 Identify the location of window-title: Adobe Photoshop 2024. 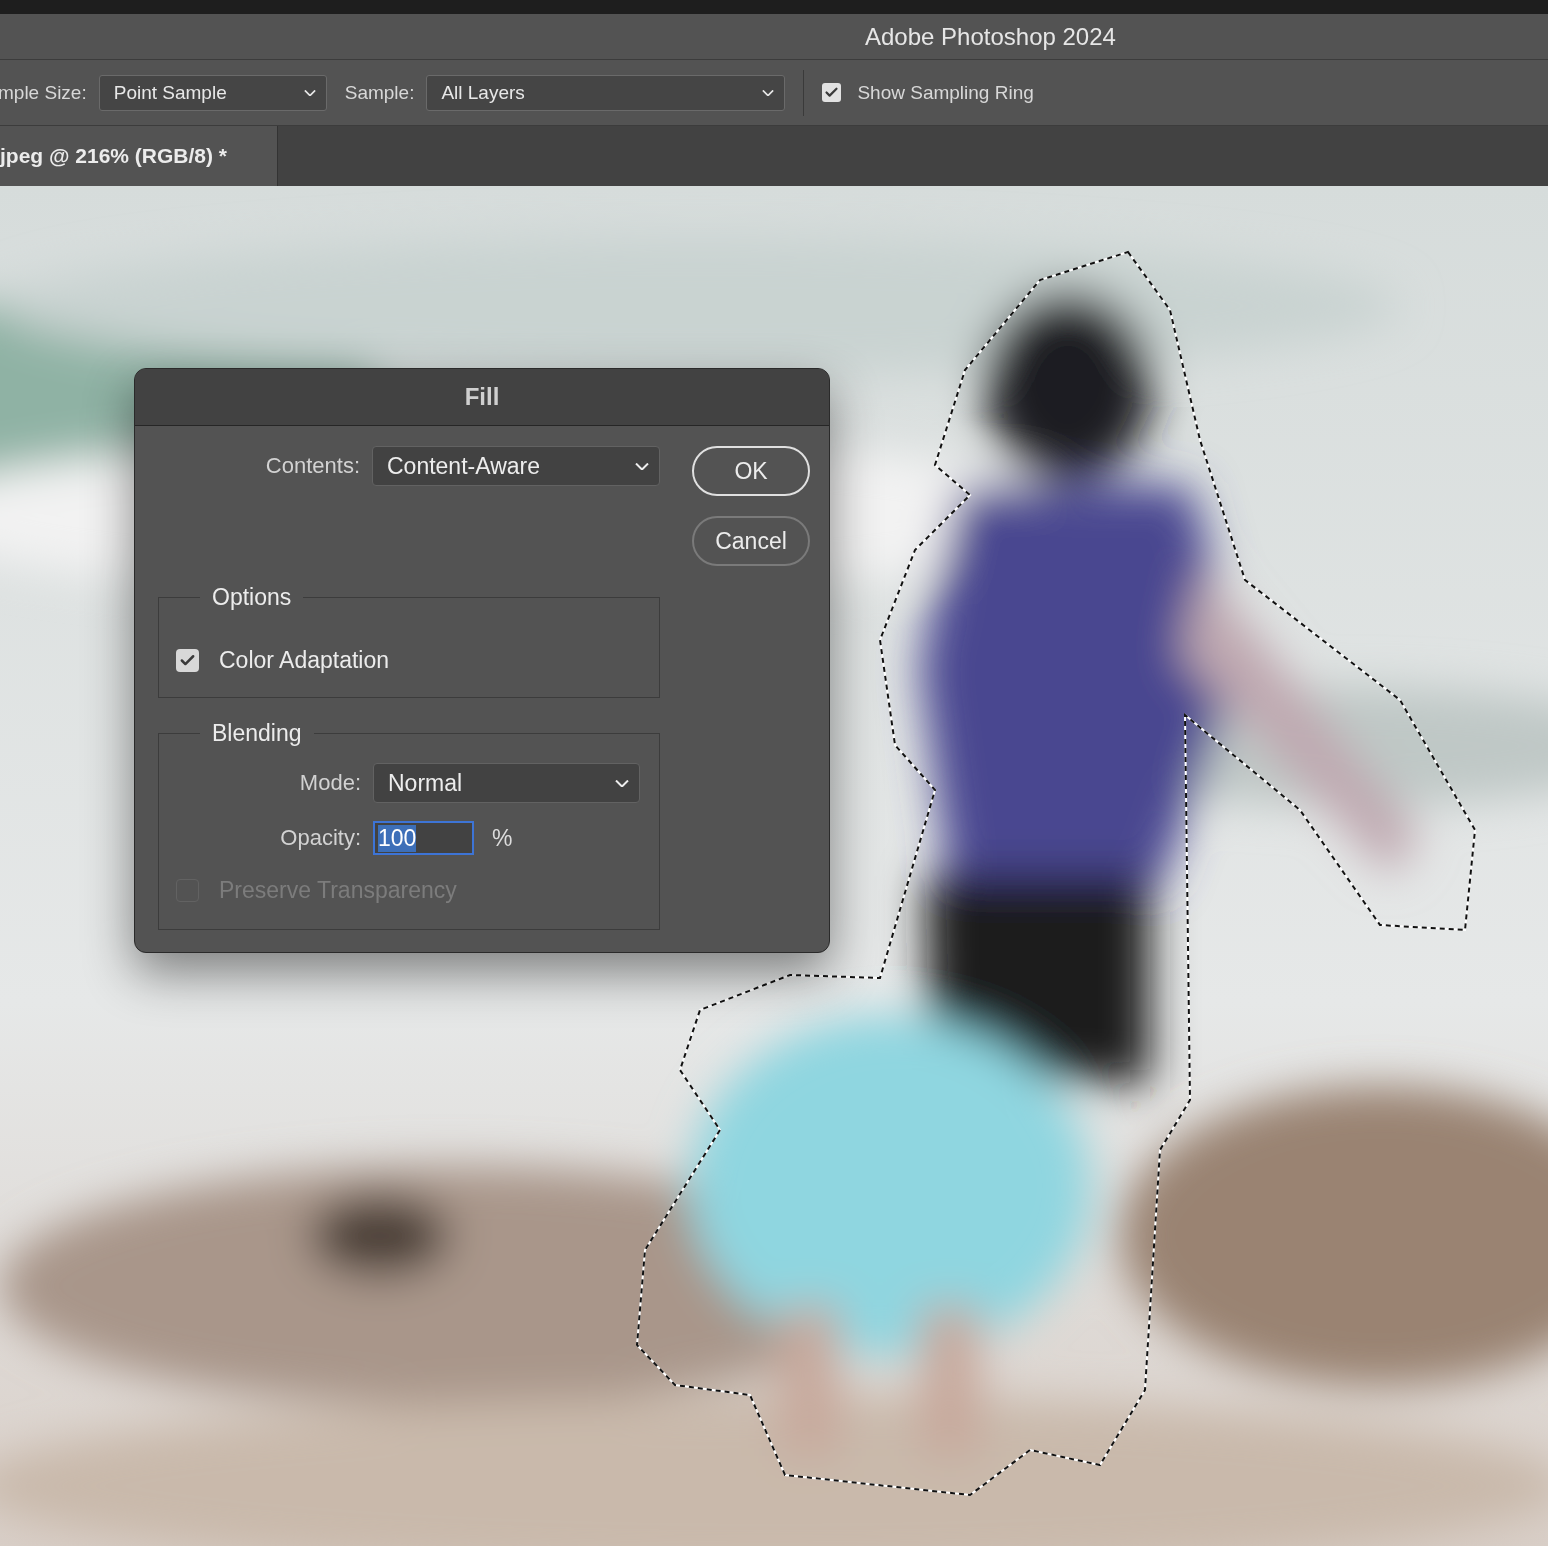
(990, 36).